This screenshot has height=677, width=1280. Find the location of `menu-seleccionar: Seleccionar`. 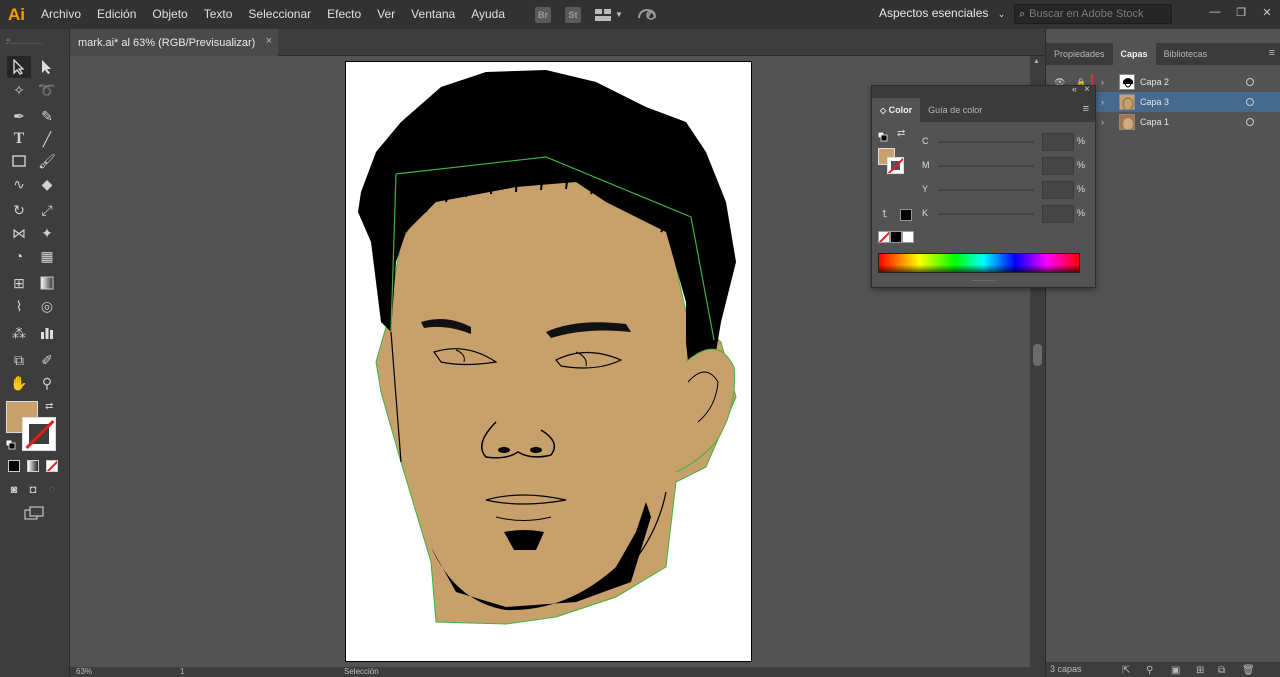

menu-seleccionar: Seleccionar is located at coordinates (279, 14).